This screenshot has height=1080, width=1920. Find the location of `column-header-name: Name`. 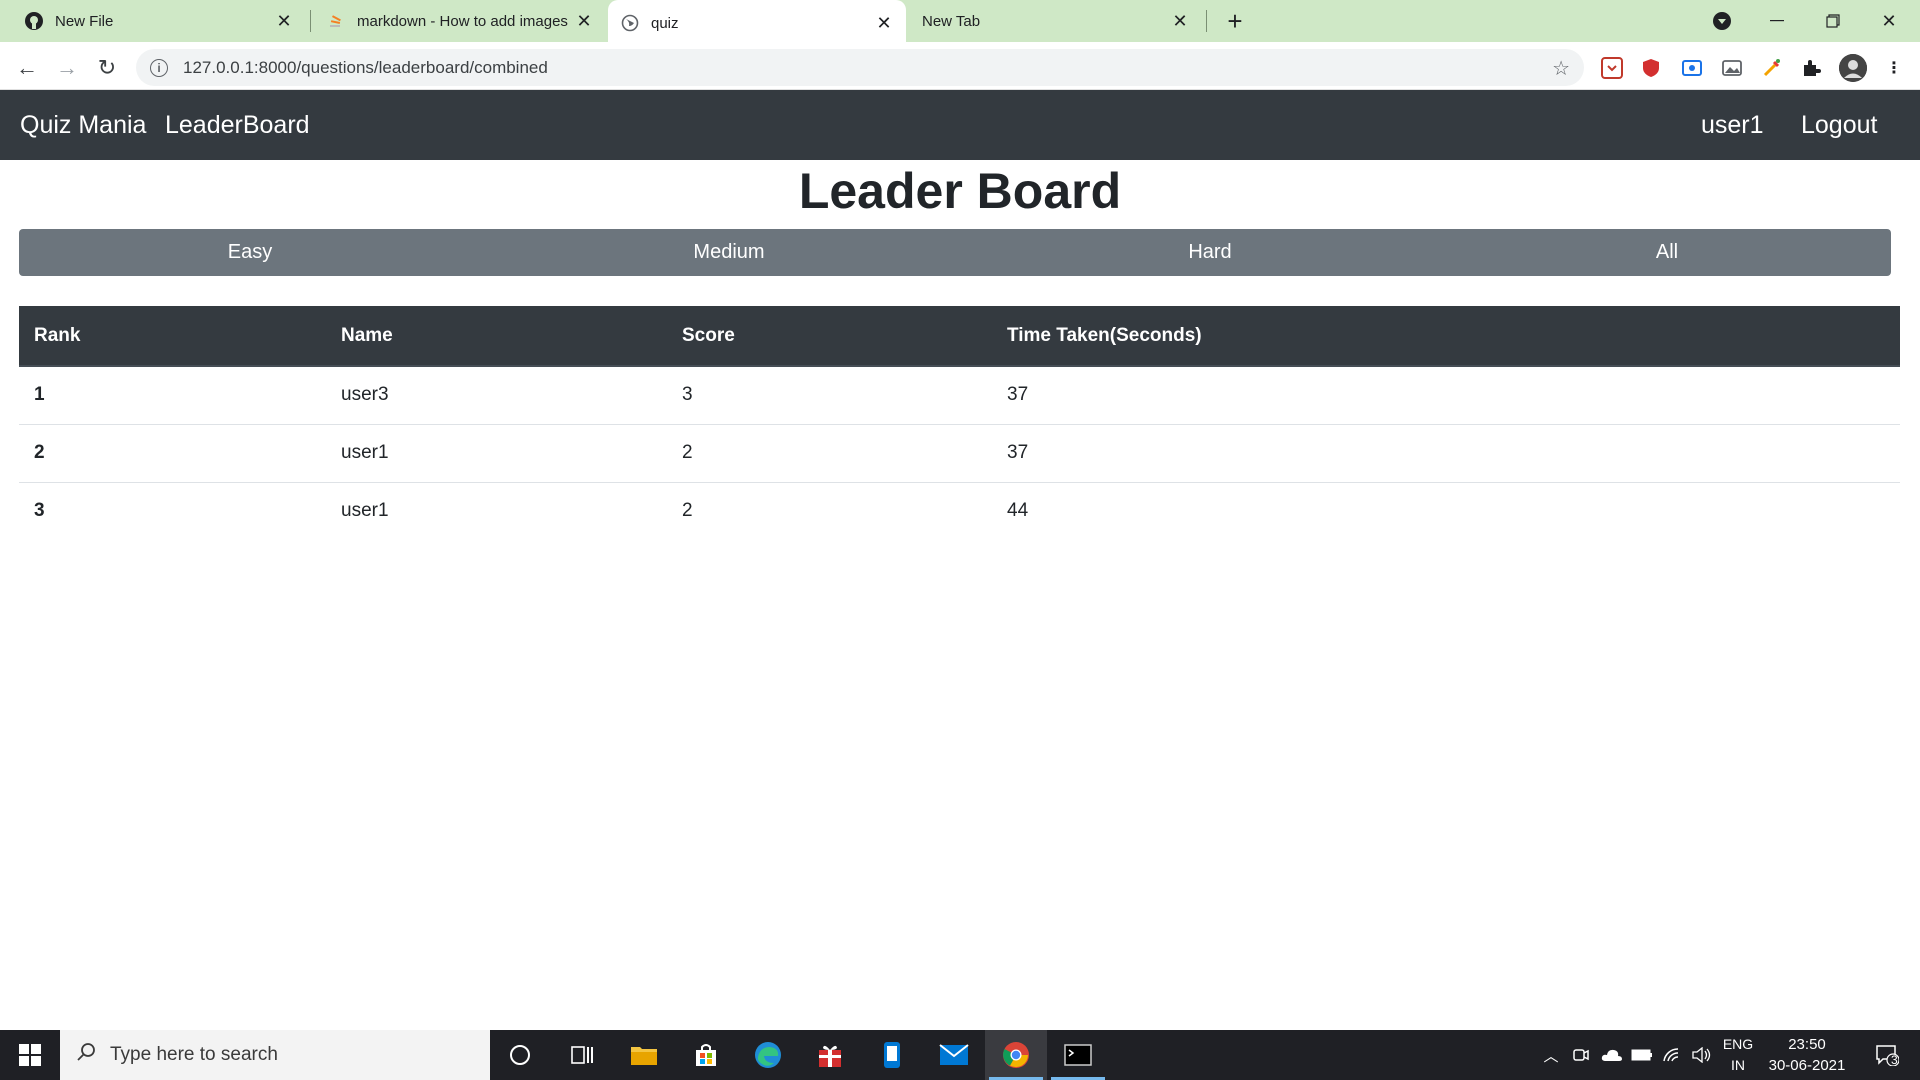

column-header-name: Name is located at coordinates (496, 336).